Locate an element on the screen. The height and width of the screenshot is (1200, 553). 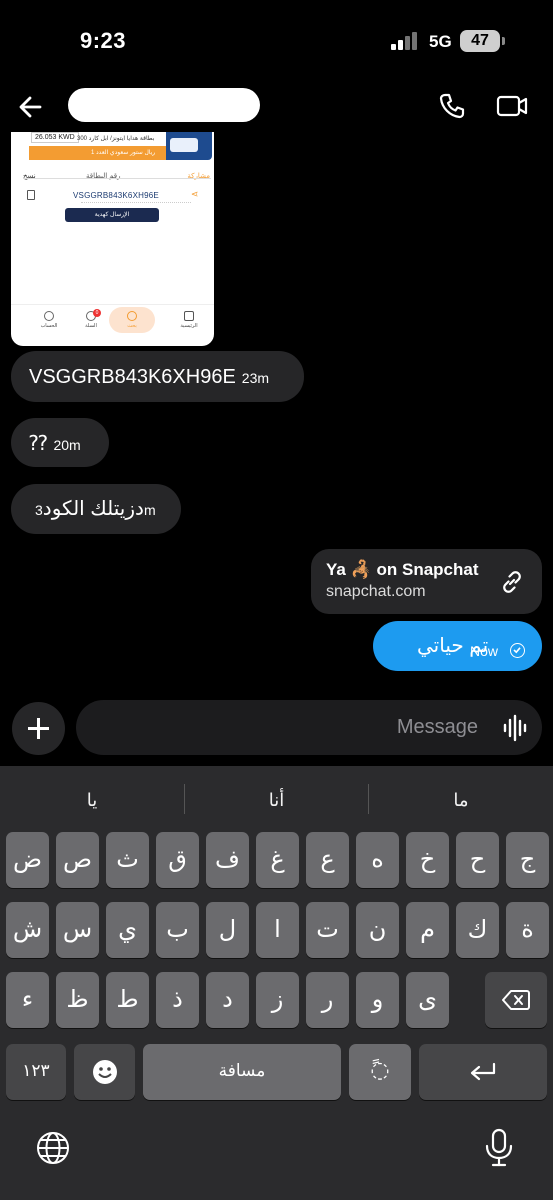
suggestion-3: ما is located at coordinates (461, 800).